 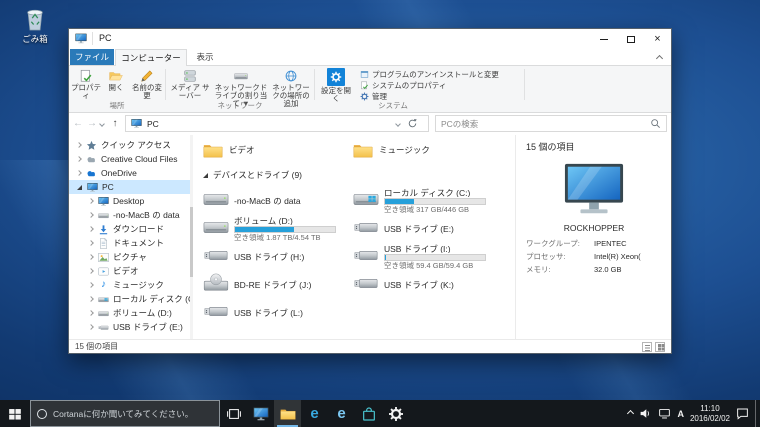 I want to click on details-view-button, so click(x=647, y=346).